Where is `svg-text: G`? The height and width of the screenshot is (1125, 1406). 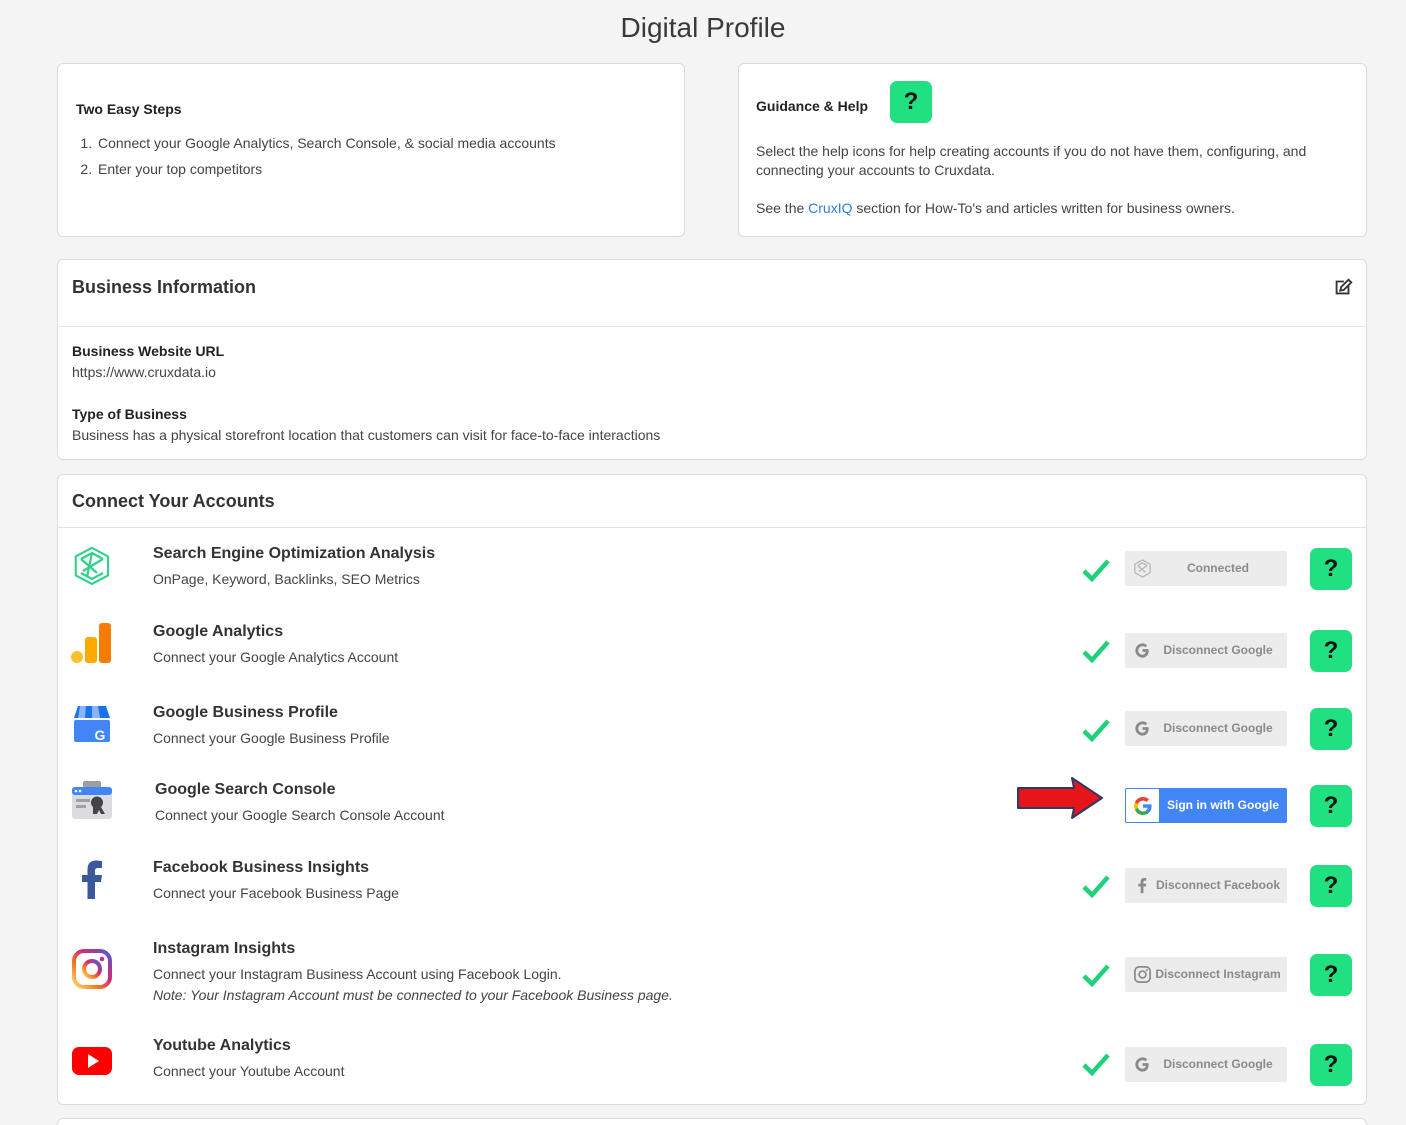
svg-text: G is located at coordinates (100, 735).